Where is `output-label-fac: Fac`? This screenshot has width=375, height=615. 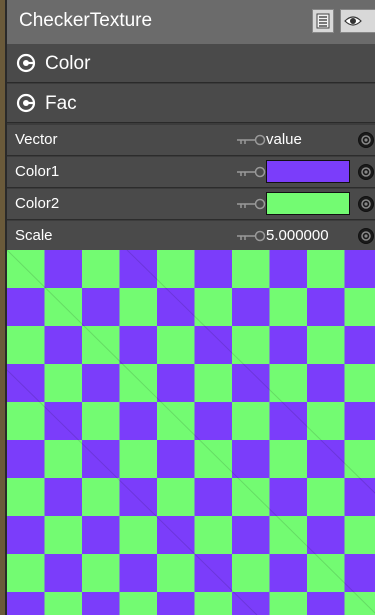 output-label-fac: Fac is located at coordinates (61, 103).